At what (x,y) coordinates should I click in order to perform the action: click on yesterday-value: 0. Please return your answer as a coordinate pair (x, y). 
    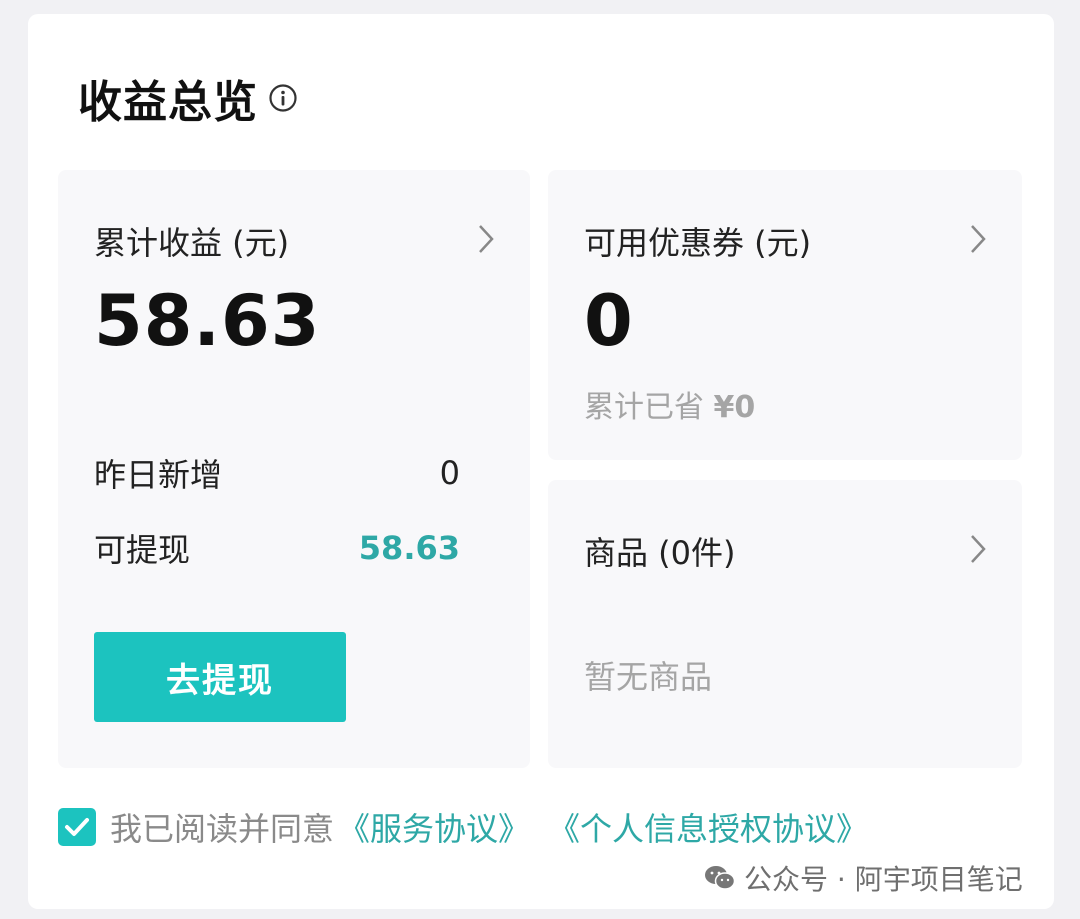
    Looking at the image, I should click on (449, 473).